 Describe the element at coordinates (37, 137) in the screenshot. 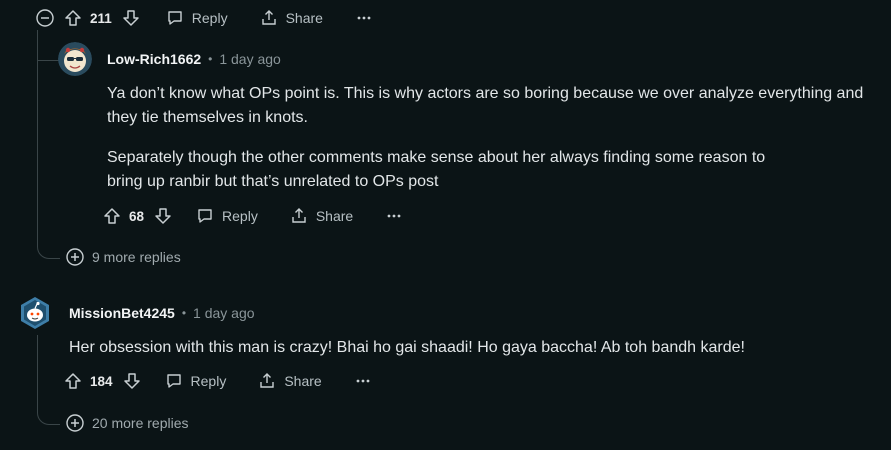

I see `thread-line-parent` at that location.